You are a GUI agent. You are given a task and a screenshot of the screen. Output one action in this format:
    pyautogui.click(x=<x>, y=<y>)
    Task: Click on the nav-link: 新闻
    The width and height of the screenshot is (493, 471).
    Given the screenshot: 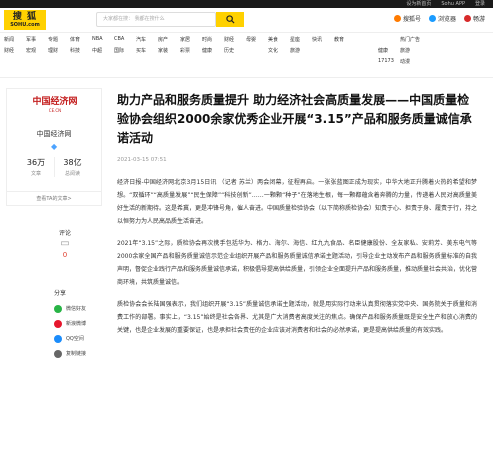 What is the action you would take?
    pyautogui.click(x=15, y=41)
    